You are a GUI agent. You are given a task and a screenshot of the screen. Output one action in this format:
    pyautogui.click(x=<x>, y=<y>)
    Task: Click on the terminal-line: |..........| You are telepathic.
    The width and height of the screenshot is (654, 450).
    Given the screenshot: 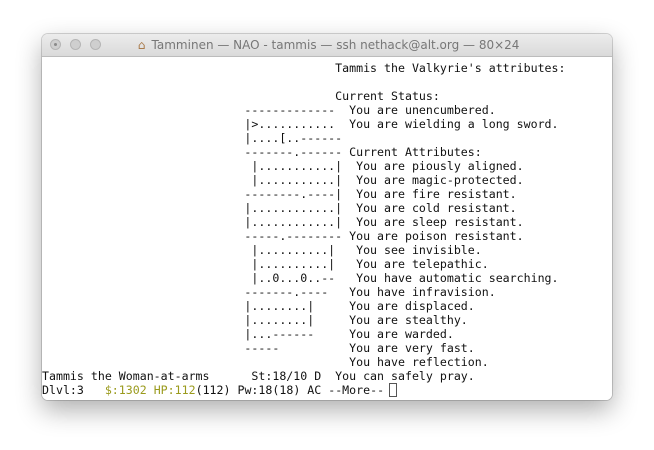 What is the action you would take?
    pyautogui.click(x=265, y=264)
    